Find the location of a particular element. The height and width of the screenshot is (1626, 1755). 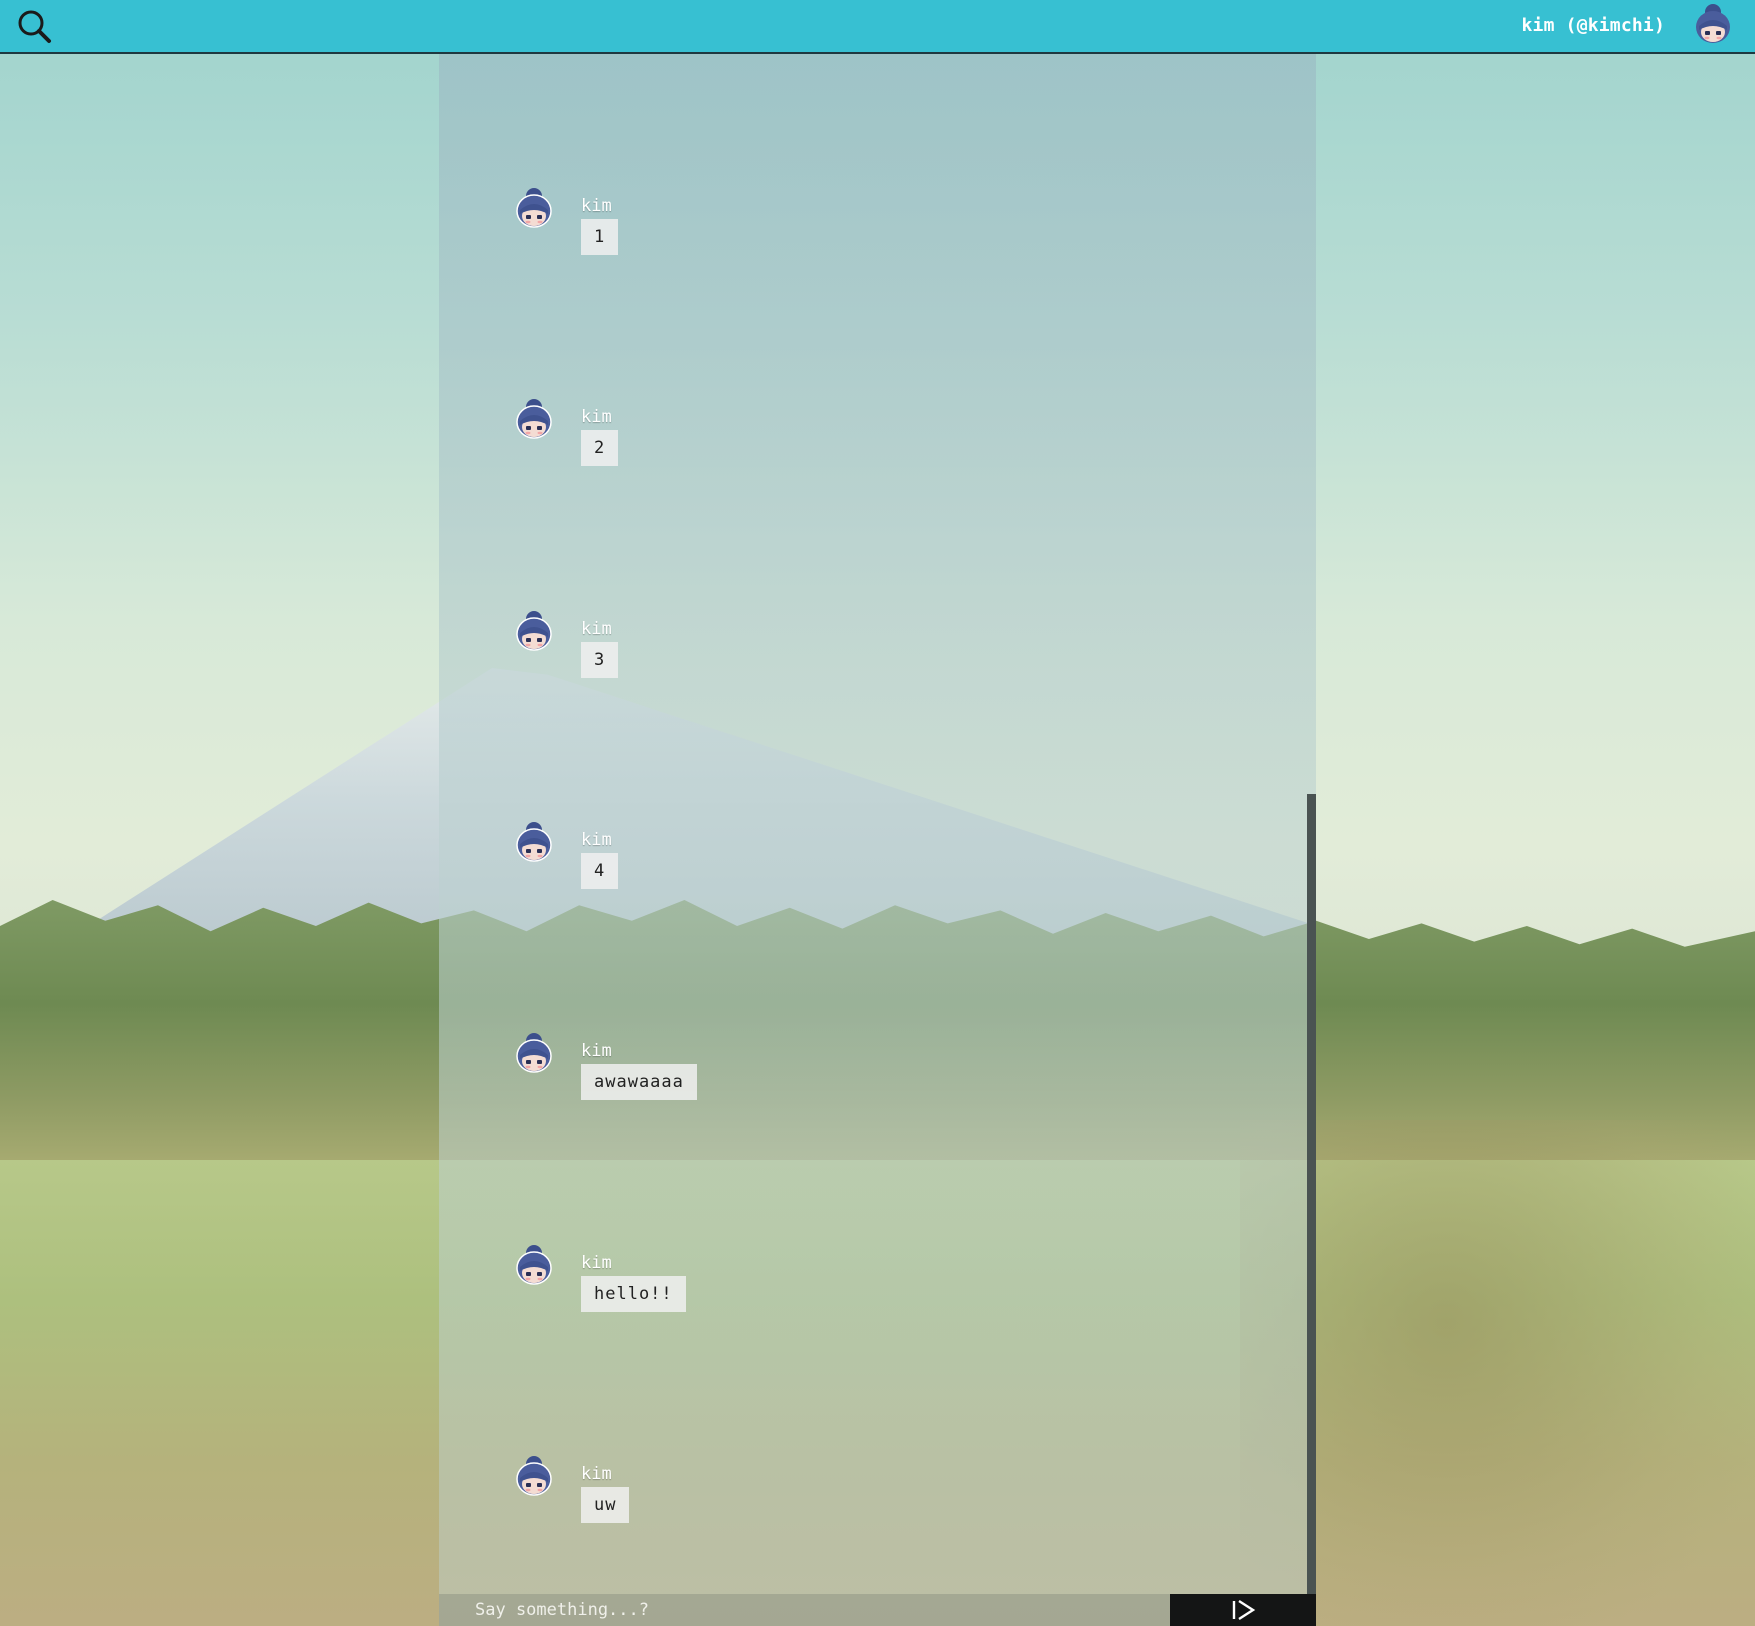

send-button is located at coordinates (1243, 1610).